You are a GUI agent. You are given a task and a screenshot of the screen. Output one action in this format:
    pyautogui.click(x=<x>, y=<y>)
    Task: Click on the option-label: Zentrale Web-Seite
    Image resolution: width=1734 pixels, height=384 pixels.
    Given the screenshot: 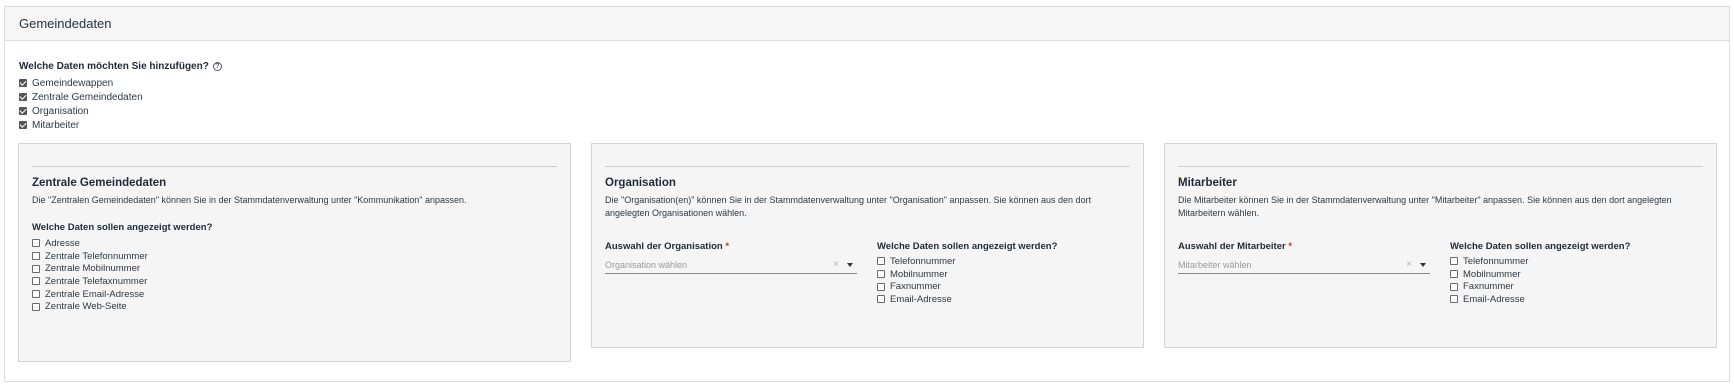 What is the action you would take?
    pyautogui.click(x=86, y=307)
    